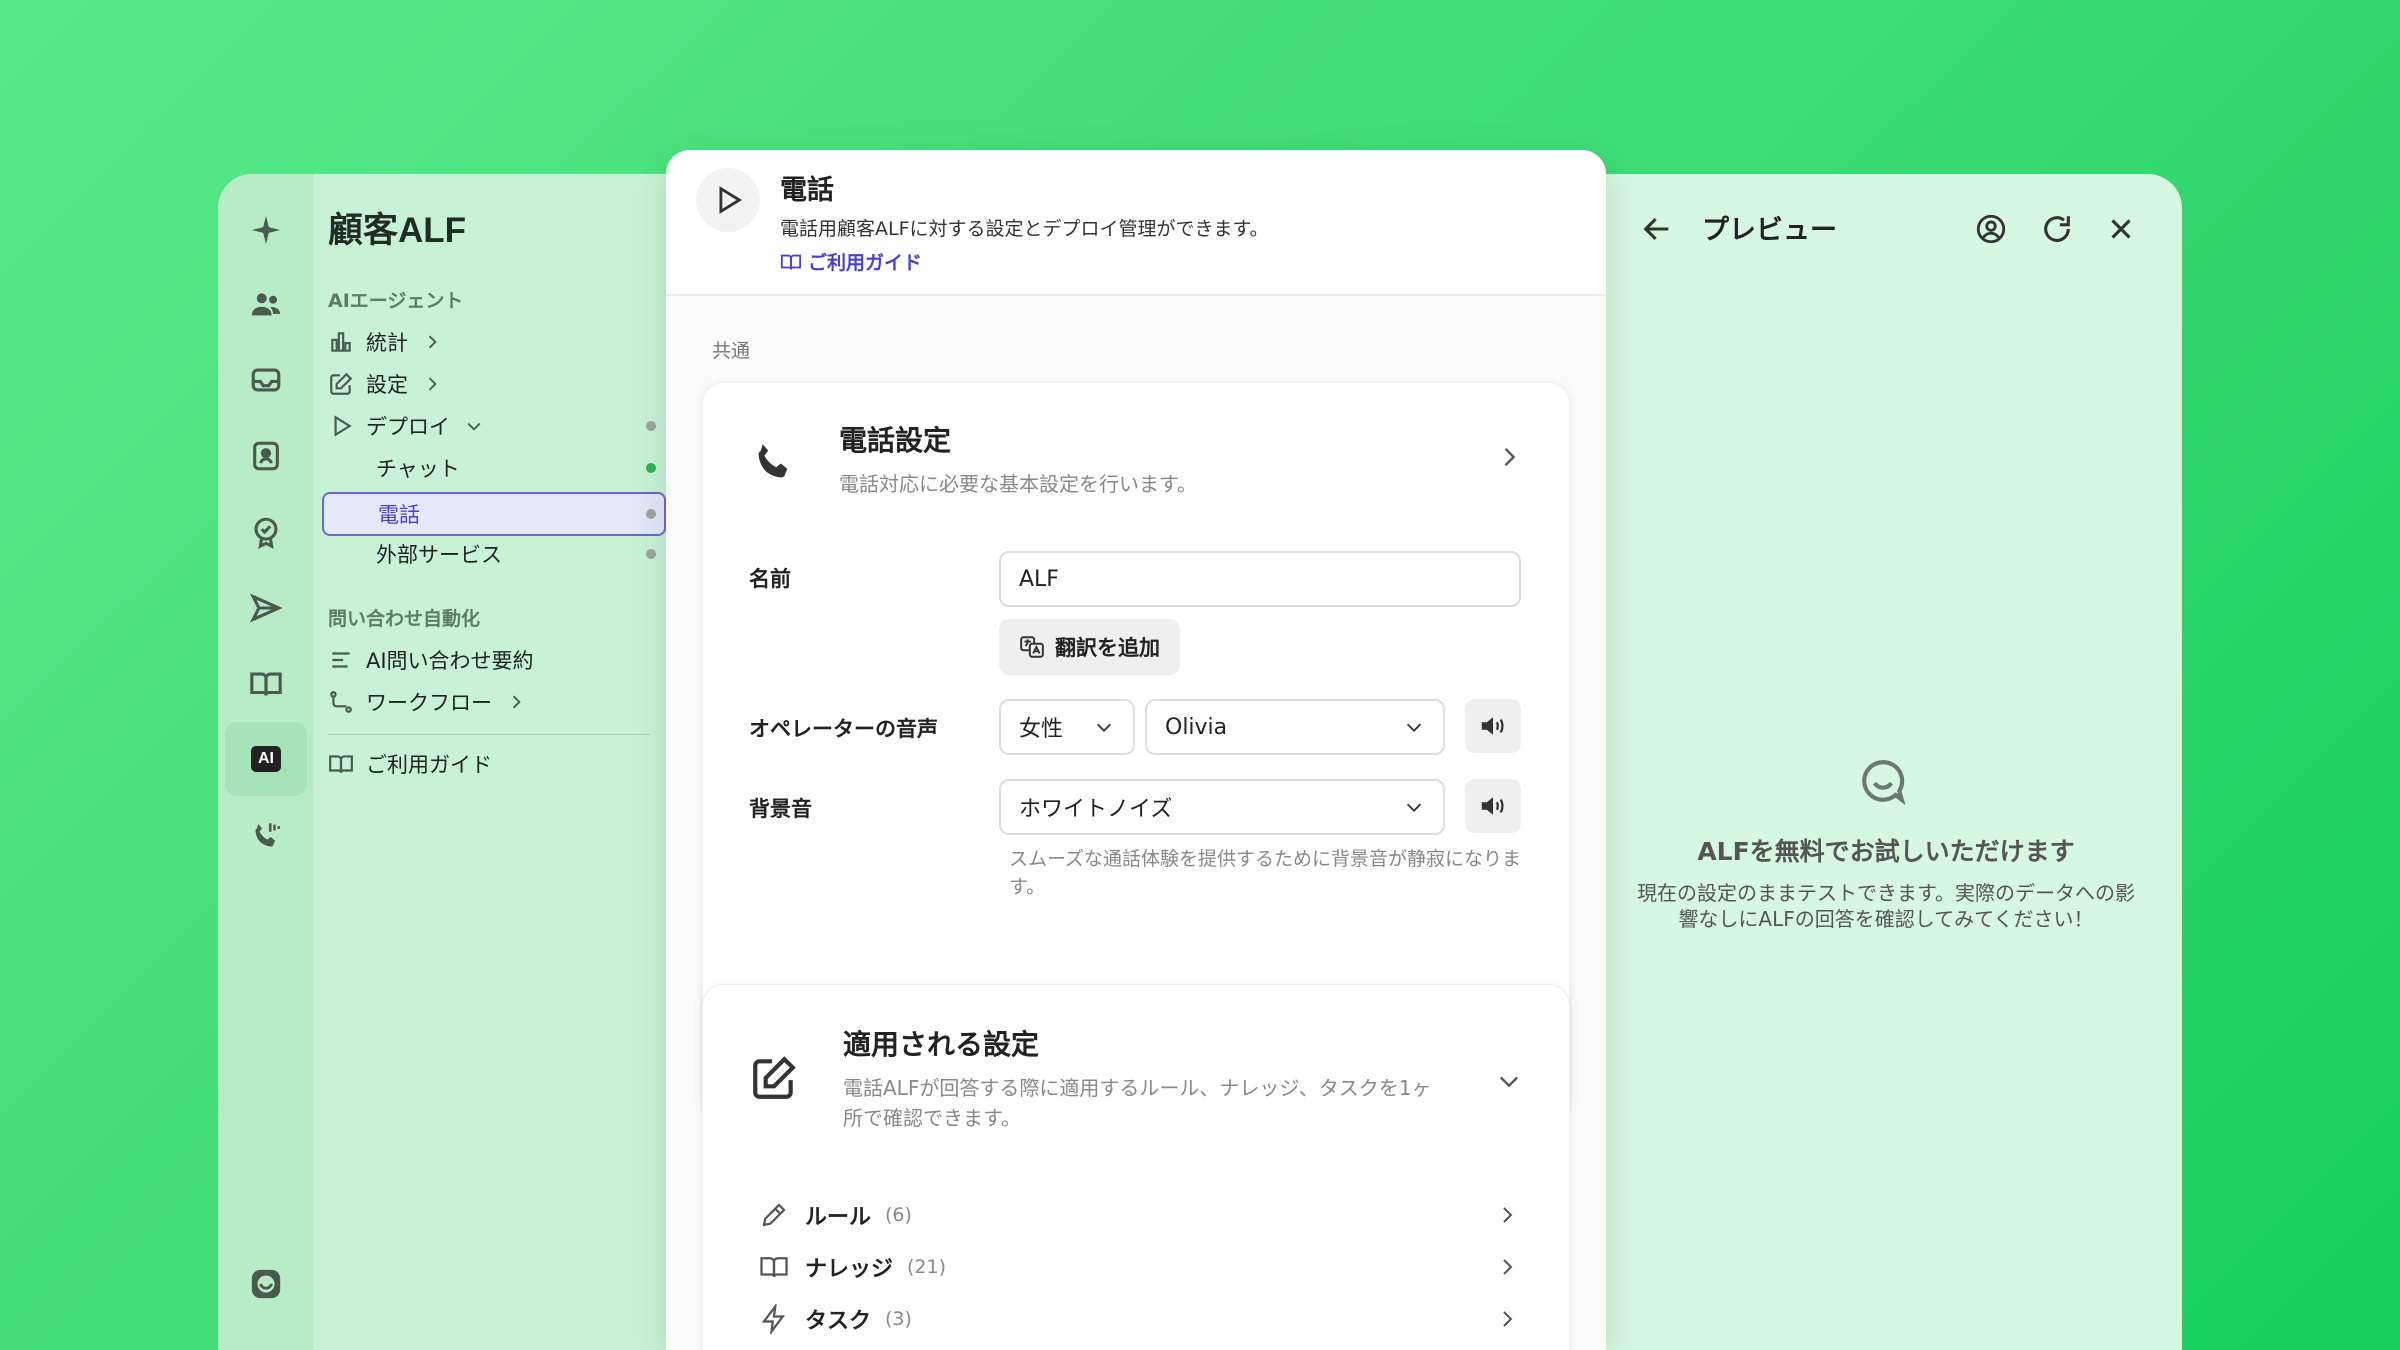  Describe the element at coordinates (1196, 727) in the screenshot. I see `voice-name-value: Olivia` at that location.